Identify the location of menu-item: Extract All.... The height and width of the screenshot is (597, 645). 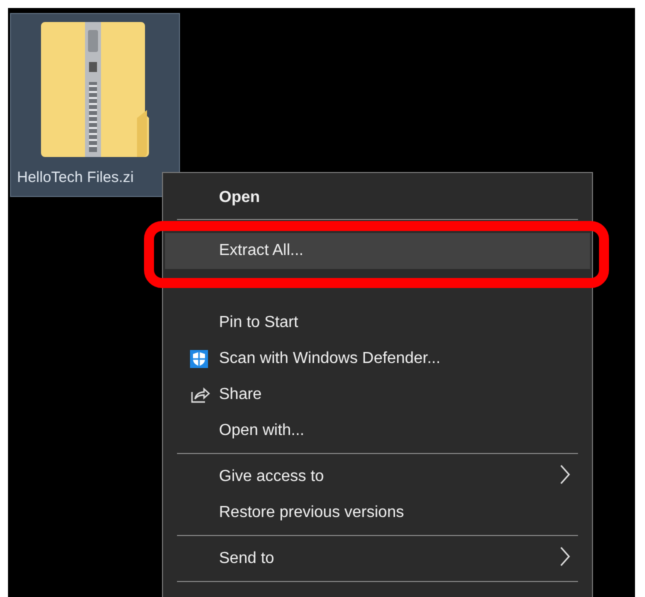
(377, 251).